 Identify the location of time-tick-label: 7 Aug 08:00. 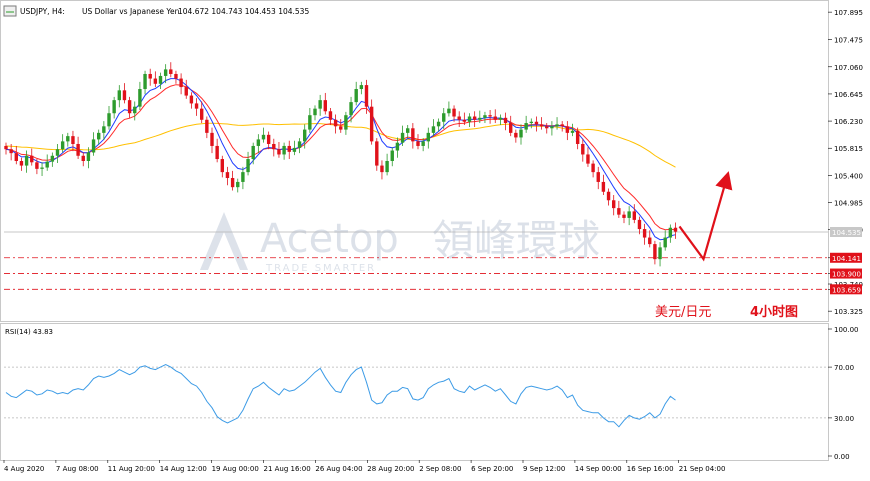
(77, 469).